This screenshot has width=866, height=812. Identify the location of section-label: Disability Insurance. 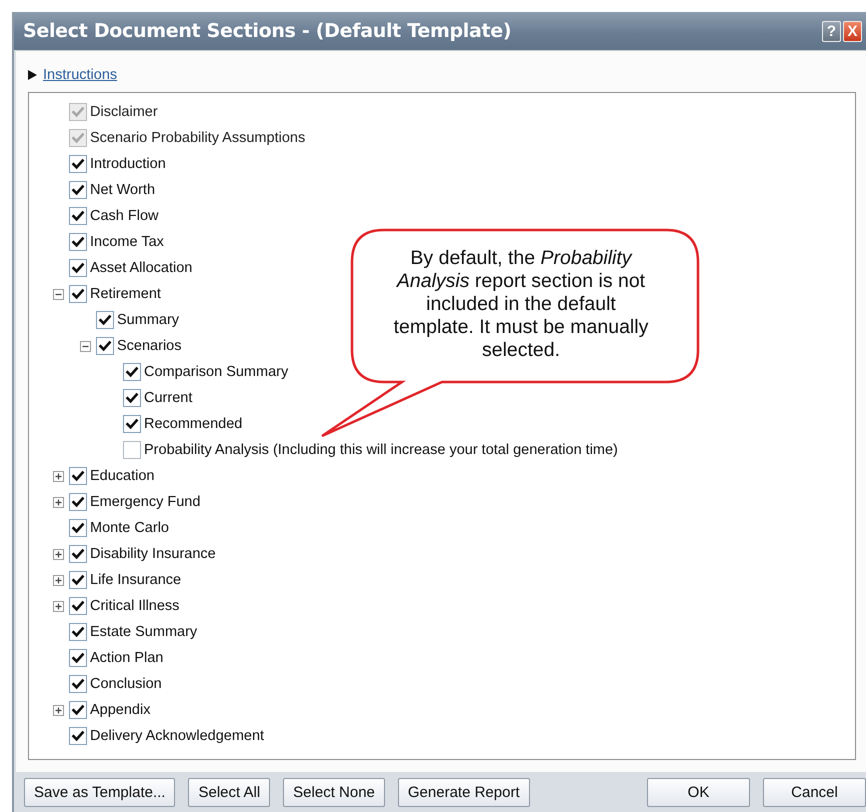
(153, 554).